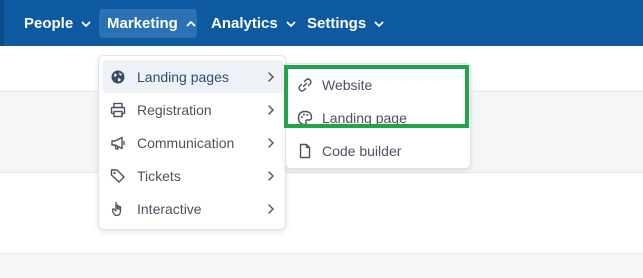 The width and height of the screenshot is (643, 278). What do you see at coordinates (337, 23) in the screenshot?
I see `nav-settings-label: Settings` at bounding box center [337, 23].